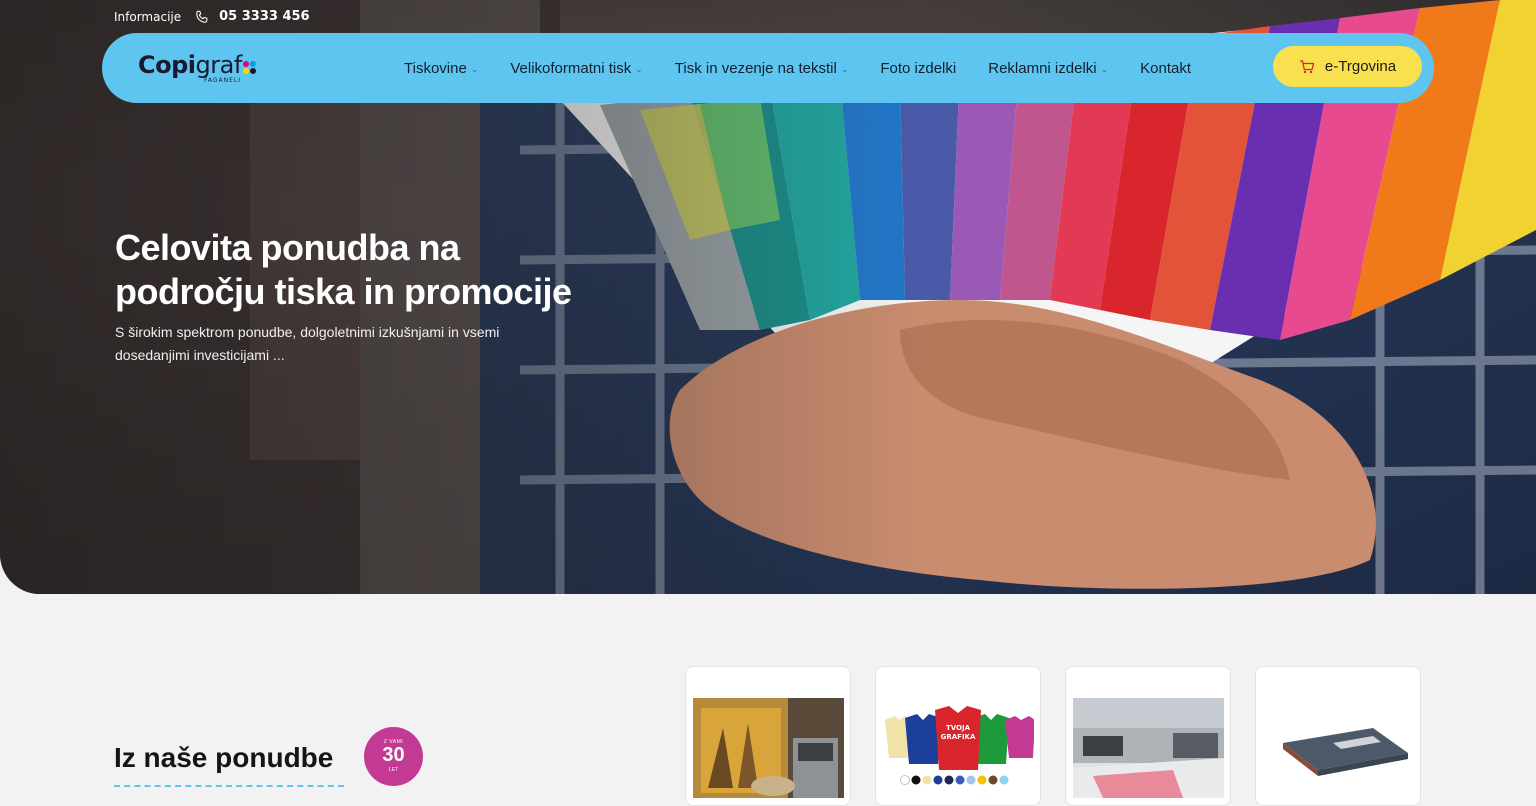 The image size is (1536, 806). I want to click on nav-item-reklamni-izdelki: Reklamni izdelki ⌄, so click(1048, 68).